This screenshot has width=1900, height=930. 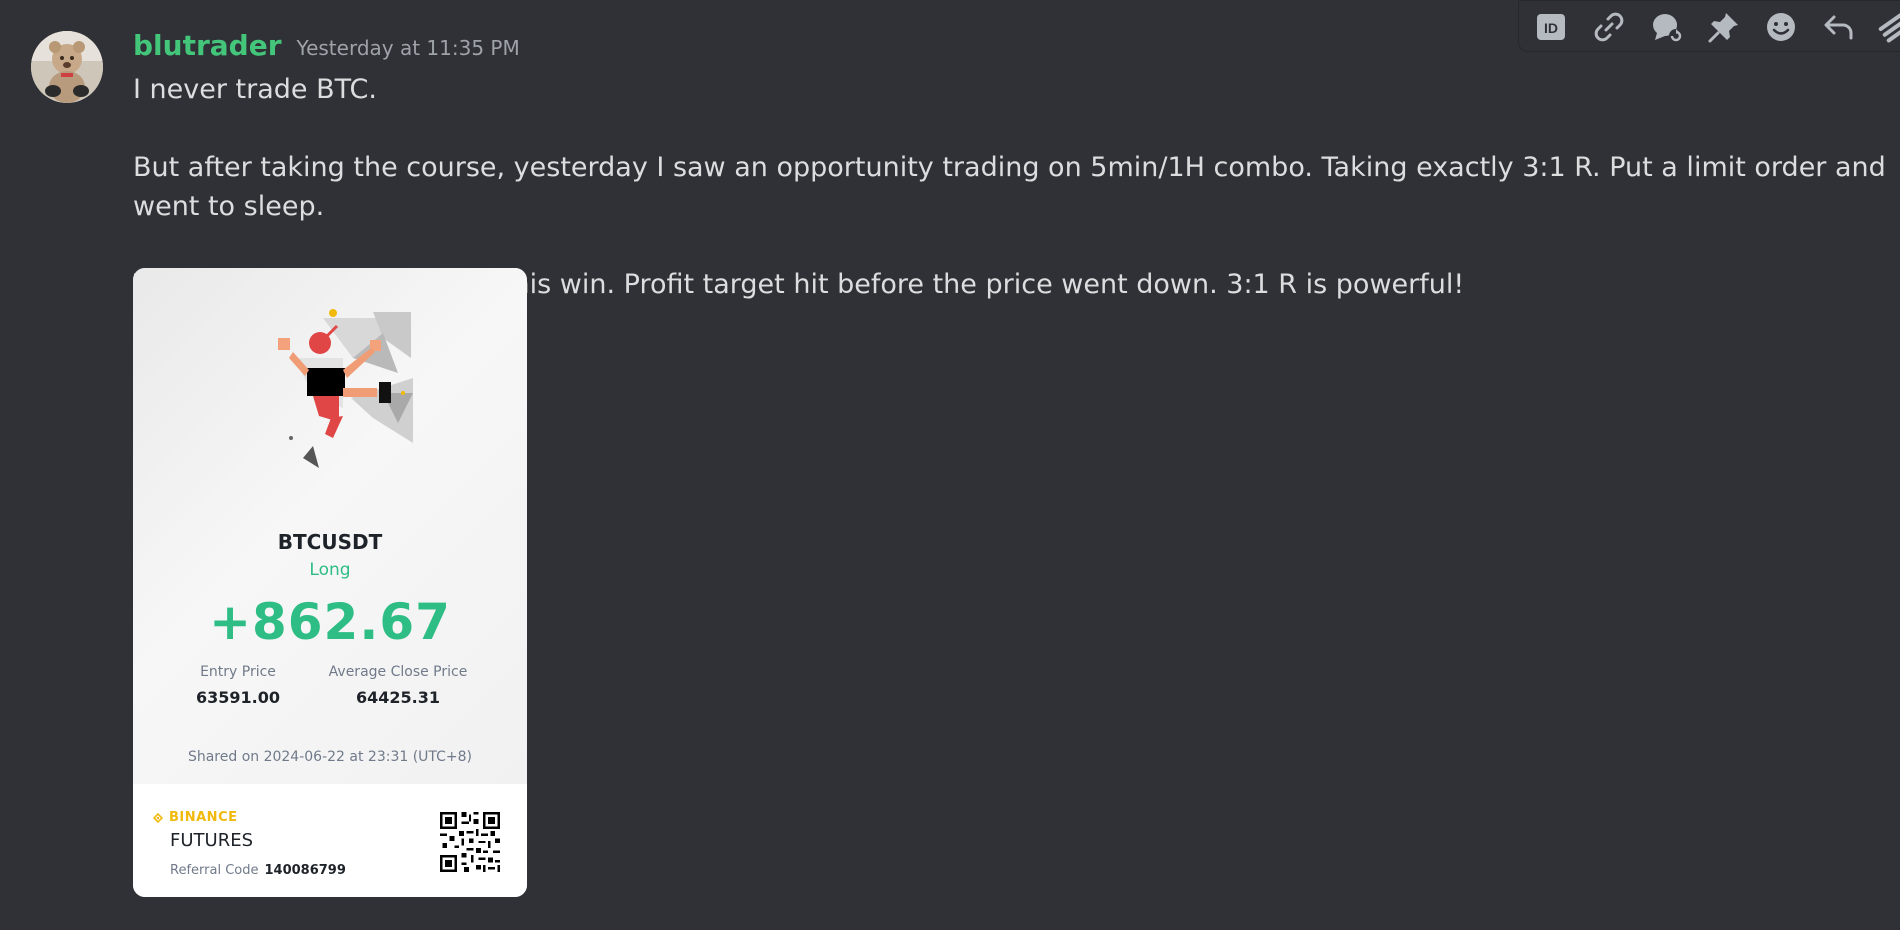 What do you see at coordinates (237, 697) in the screenshot?
I see `entry-price-value: 63591.00` at bounding box center [237, 697].